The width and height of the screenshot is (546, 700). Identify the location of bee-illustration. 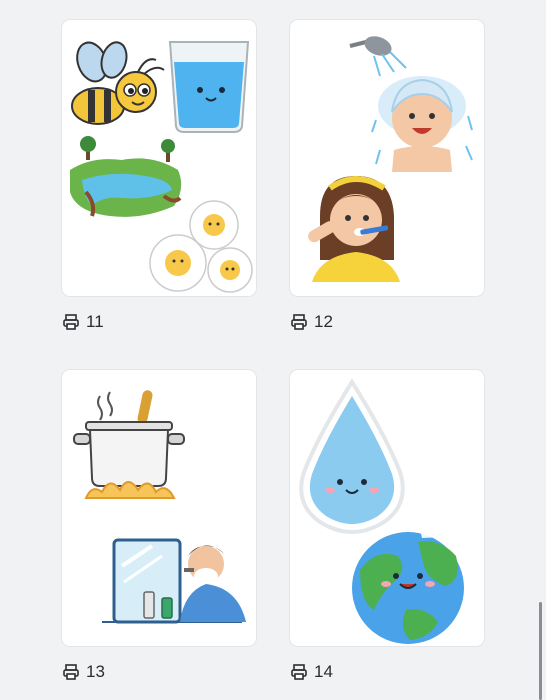
(118, 83).